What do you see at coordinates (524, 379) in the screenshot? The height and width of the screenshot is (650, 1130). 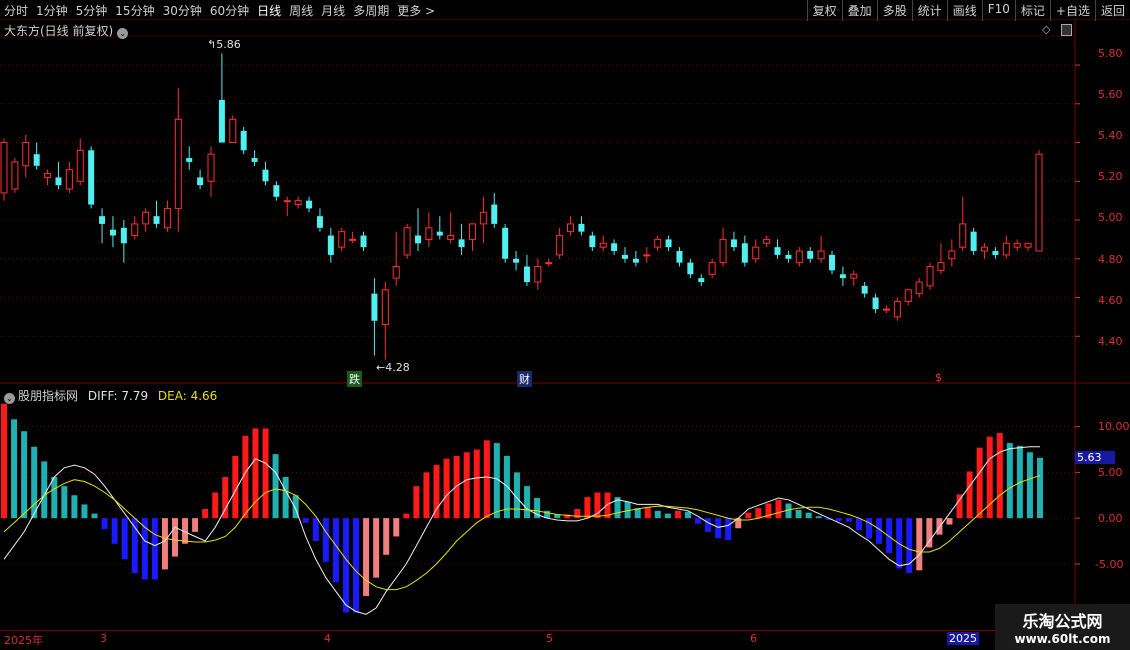 I see `event-marker-finance: 财` at bounding box center [524, 379].